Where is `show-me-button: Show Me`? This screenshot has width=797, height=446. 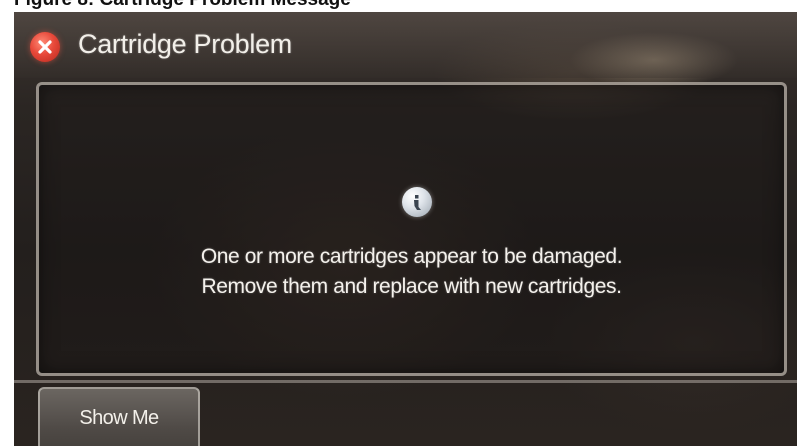 show-me-button: Show Me is located at coordinates (119, 416).